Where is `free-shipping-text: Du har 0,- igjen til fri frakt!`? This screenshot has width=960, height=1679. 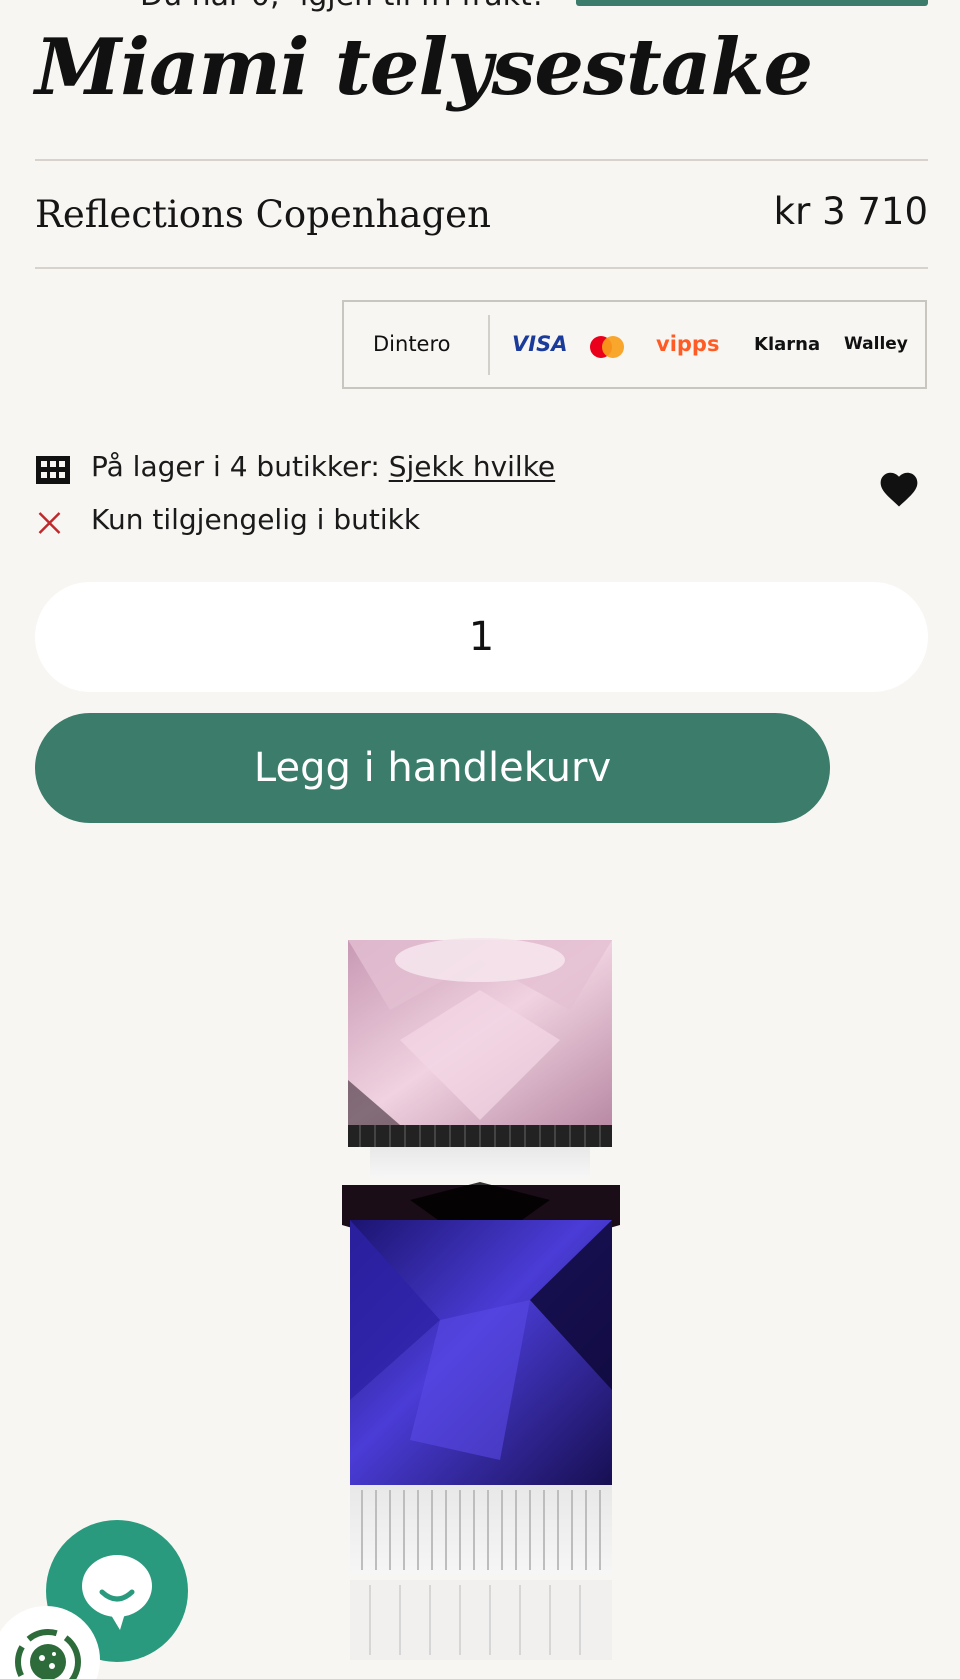
free-shipping-text: Du har 0,- igjen til fri frakt! is located at coordinates (342, 6).